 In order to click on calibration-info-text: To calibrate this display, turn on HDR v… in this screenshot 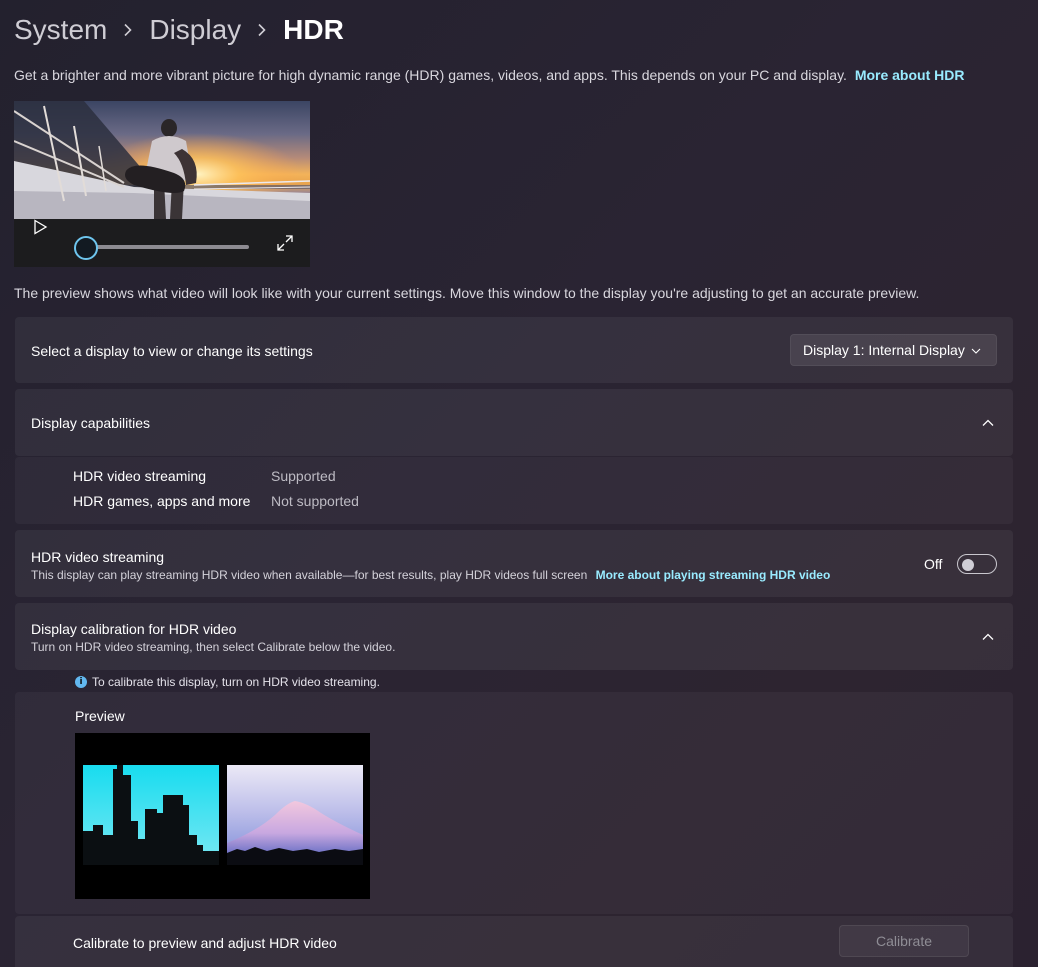, I will do `click(236, 682)`.